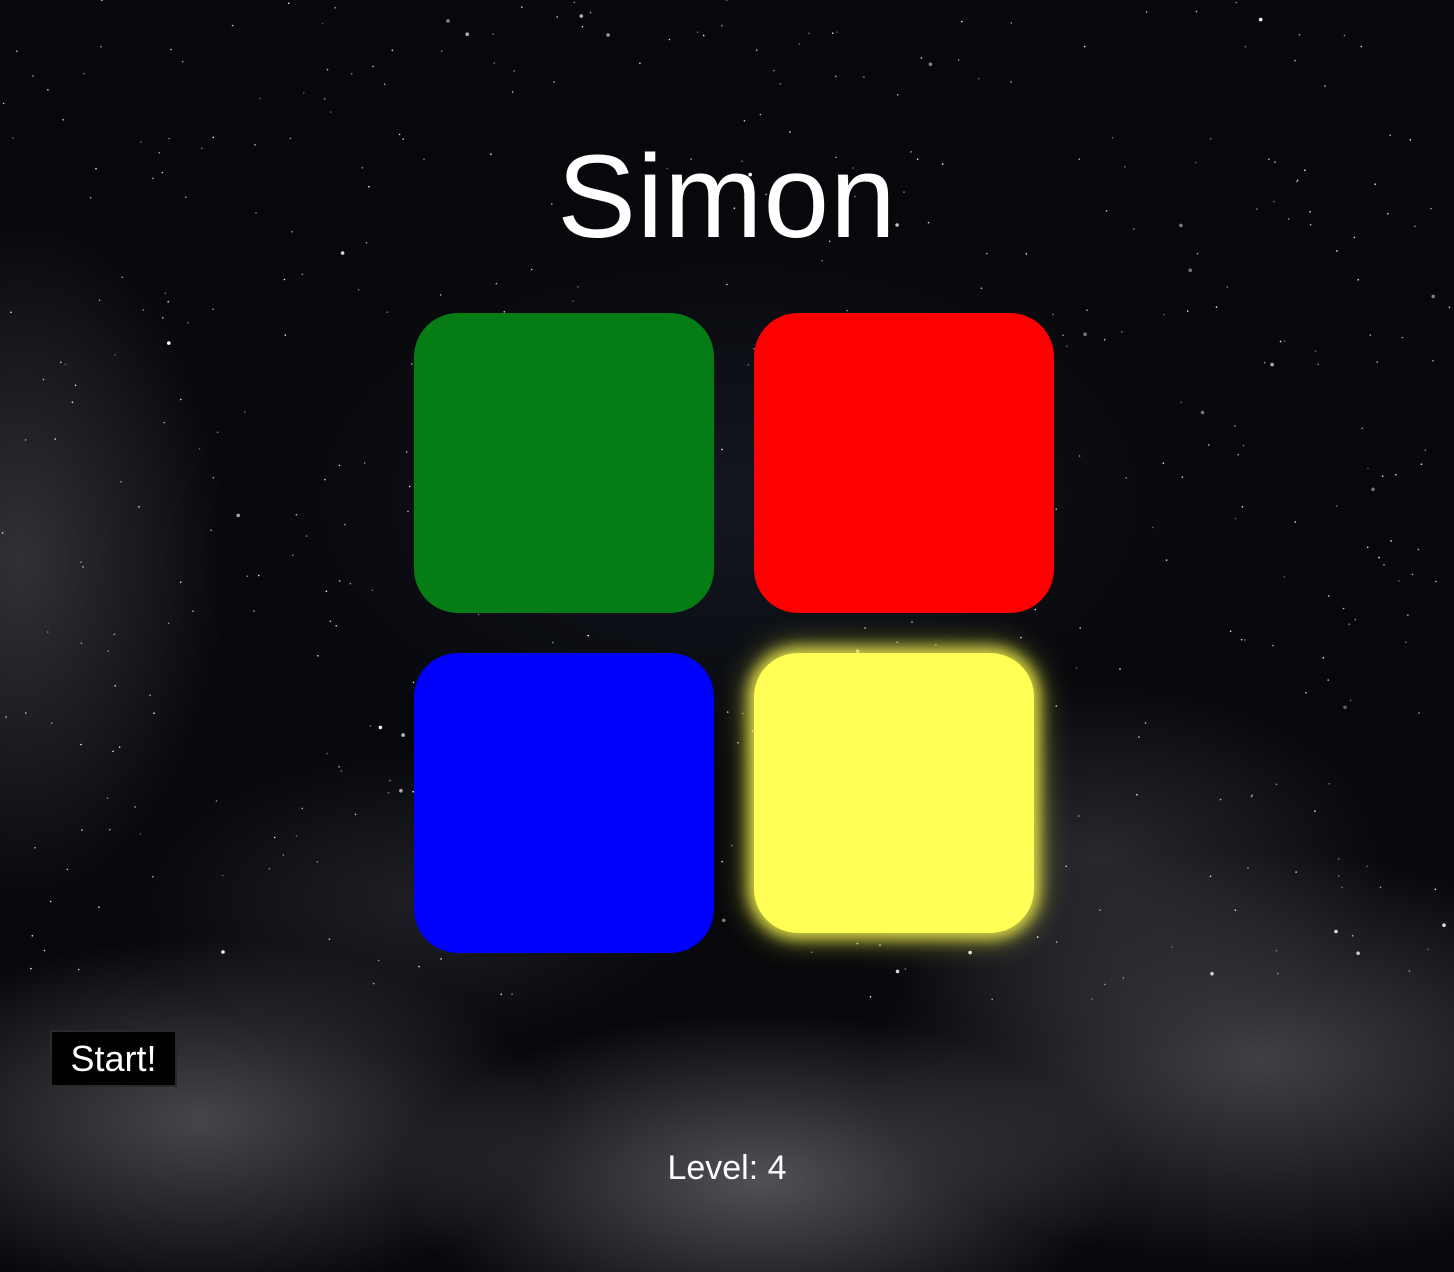 Image resolution: width=1454 pixels, height=1272 pixels. What do you see at coordinates (564, 803) in the screenshot?
I see `blue-pad` at bounding box center [564, 803].